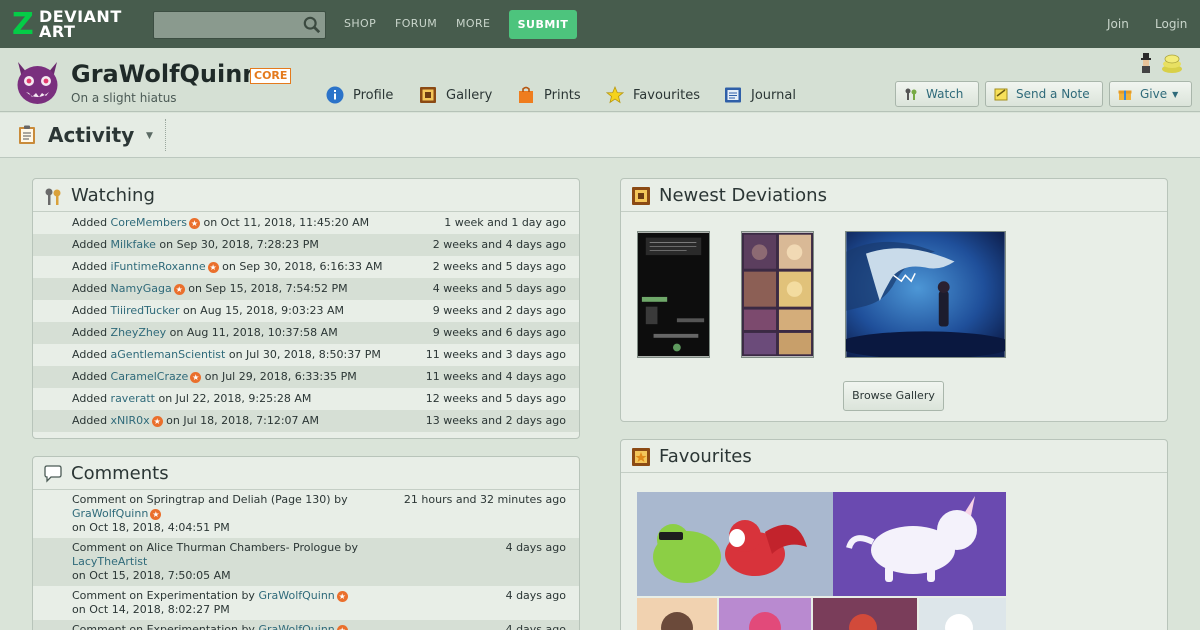  I want to click on favourites-title: Favourites, so click(705, 456).